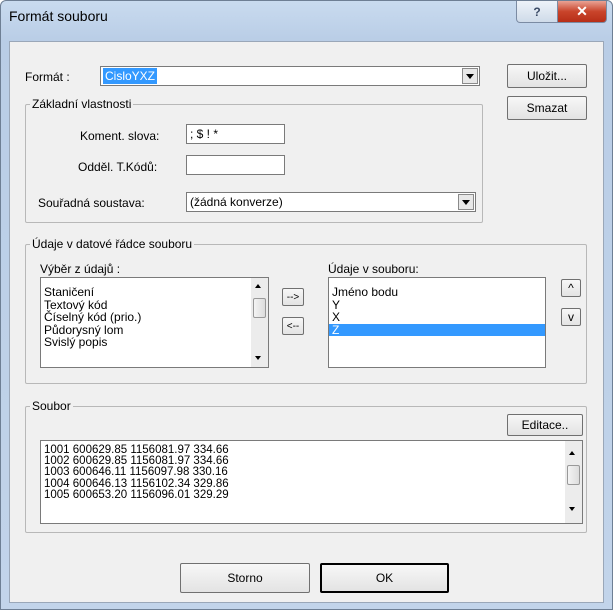 The image size is (613, 610). What do you see at coordinates (235, 165) in the screenshot?
I see `separator-input` at bounding box center [235, 165].